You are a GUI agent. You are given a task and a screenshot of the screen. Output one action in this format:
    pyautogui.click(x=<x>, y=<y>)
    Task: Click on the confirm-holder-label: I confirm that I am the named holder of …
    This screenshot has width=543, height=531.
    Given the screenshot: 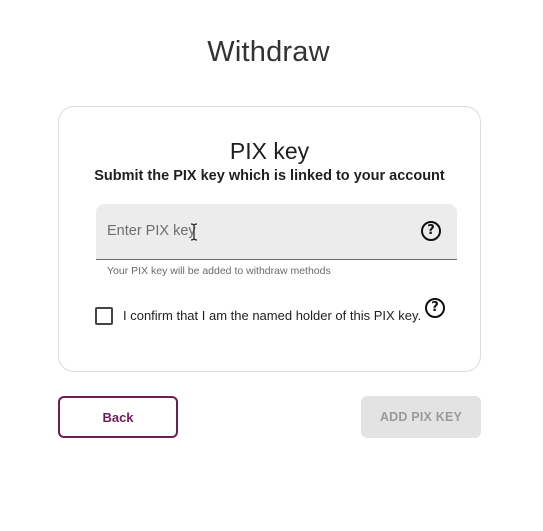 What is the action you would take?
    pyautogui.click(x=272, y=315)
    